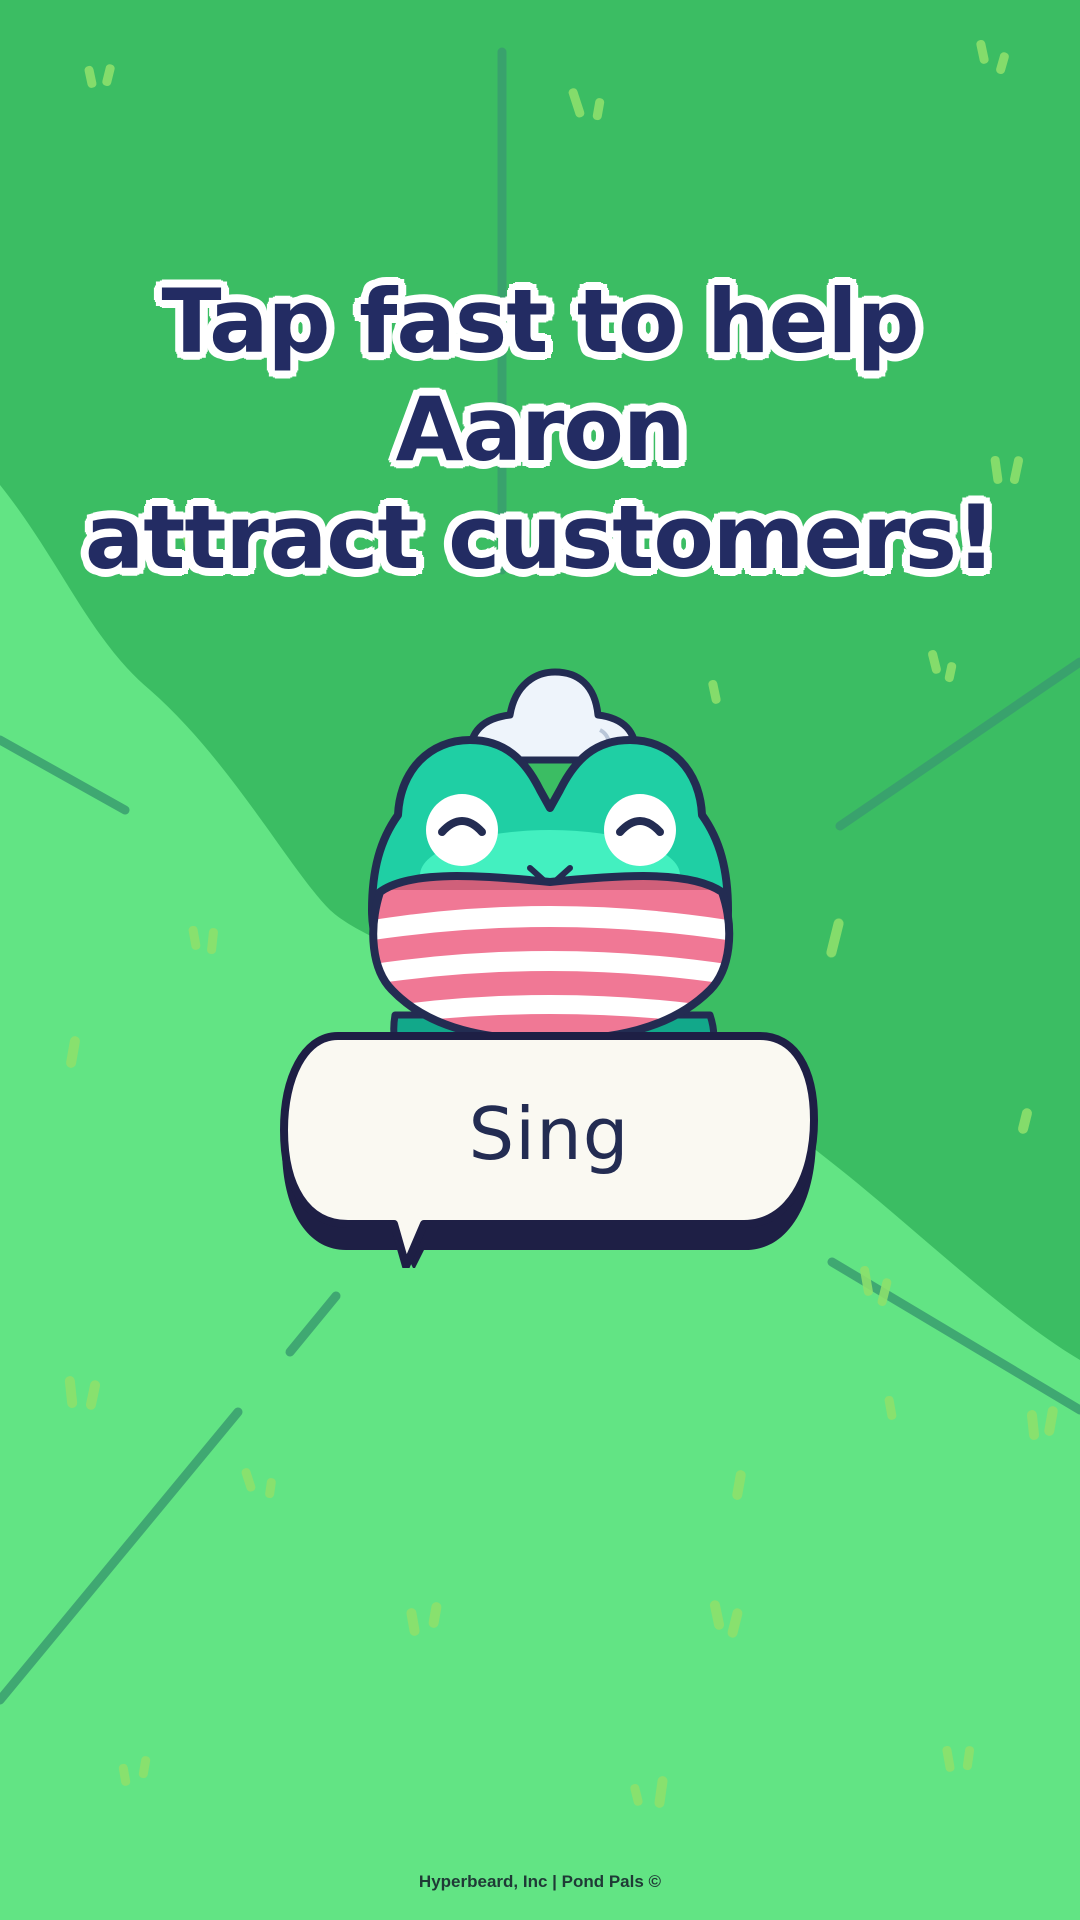 This screenshot has height=1920, width=1080. What do you see at coordinates (540, 1881) in the screenshot?
I see `copyright-footer: Hyperbeard, Inc | Pond Pals ©` at bounding box center [540, 1881].